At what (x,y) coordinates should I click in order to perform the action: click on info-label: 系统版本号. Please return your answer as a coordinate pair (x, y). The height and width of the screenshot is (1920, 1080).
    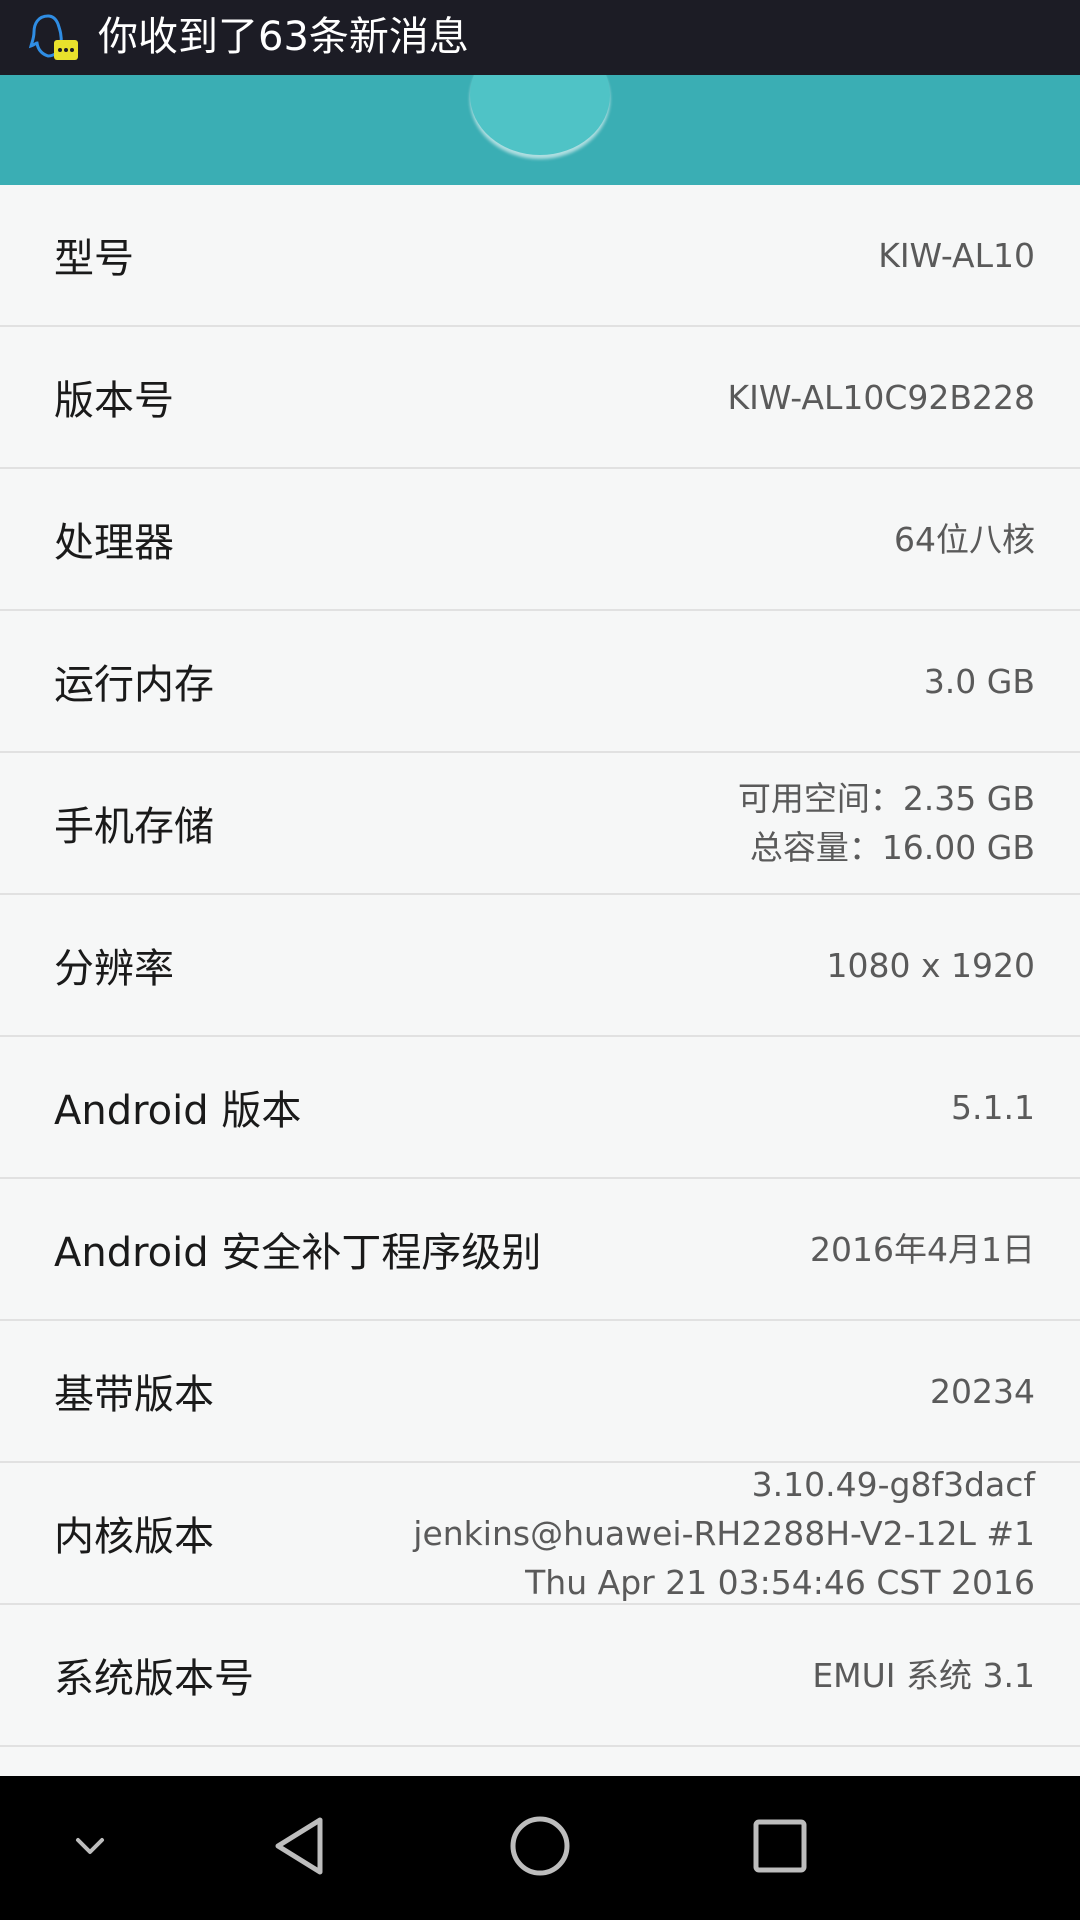
    Looking at the image, I should click on (154, 1679).